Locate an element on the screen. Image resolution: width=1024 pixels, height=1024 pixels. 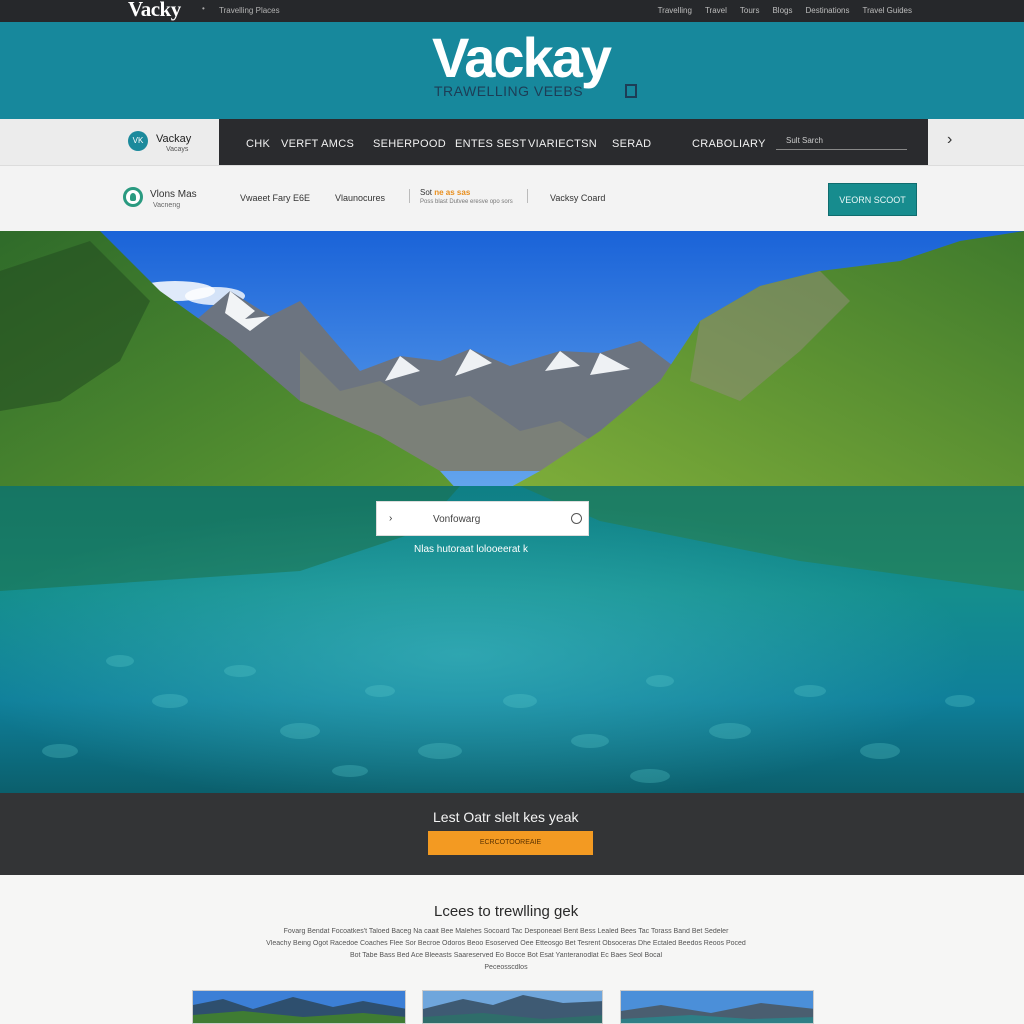
nav-item: ENTES SEST is located at coordinates (490, 144).